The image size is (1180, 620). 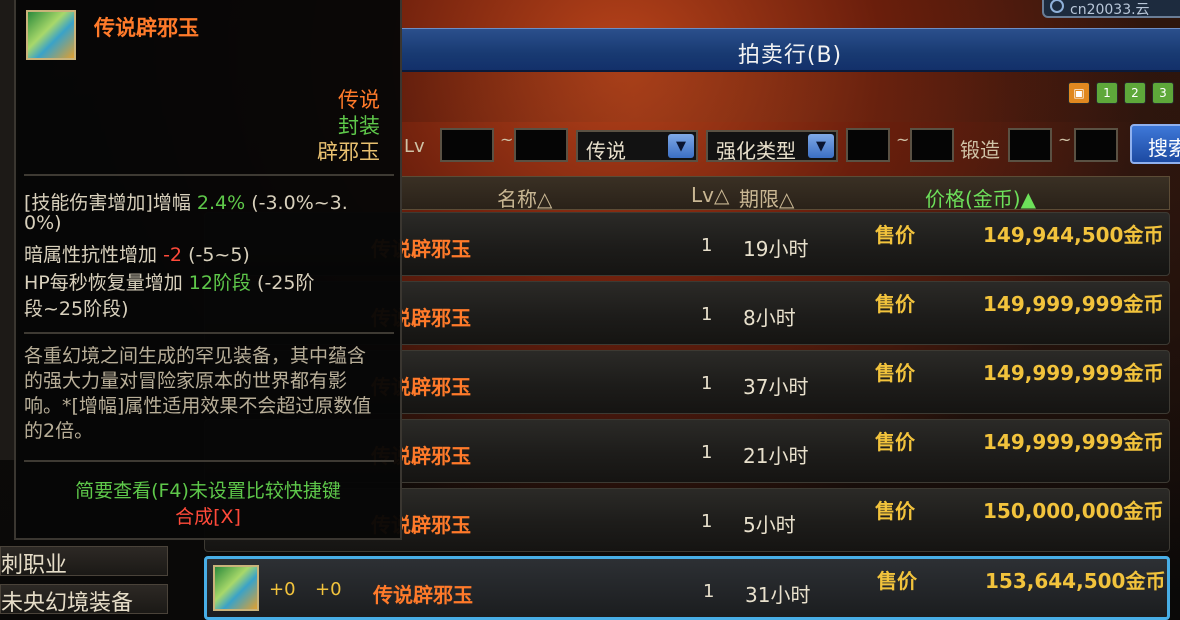 I want to click on server-label: cn20033.云, so click(x=1110, y=10).